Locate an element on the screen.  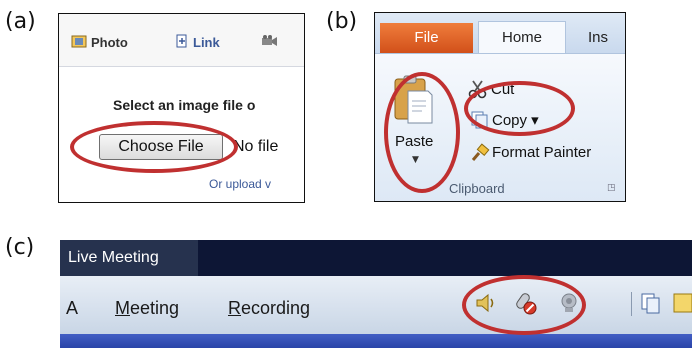
menu-partial: A is located at coordinates (72, 308).